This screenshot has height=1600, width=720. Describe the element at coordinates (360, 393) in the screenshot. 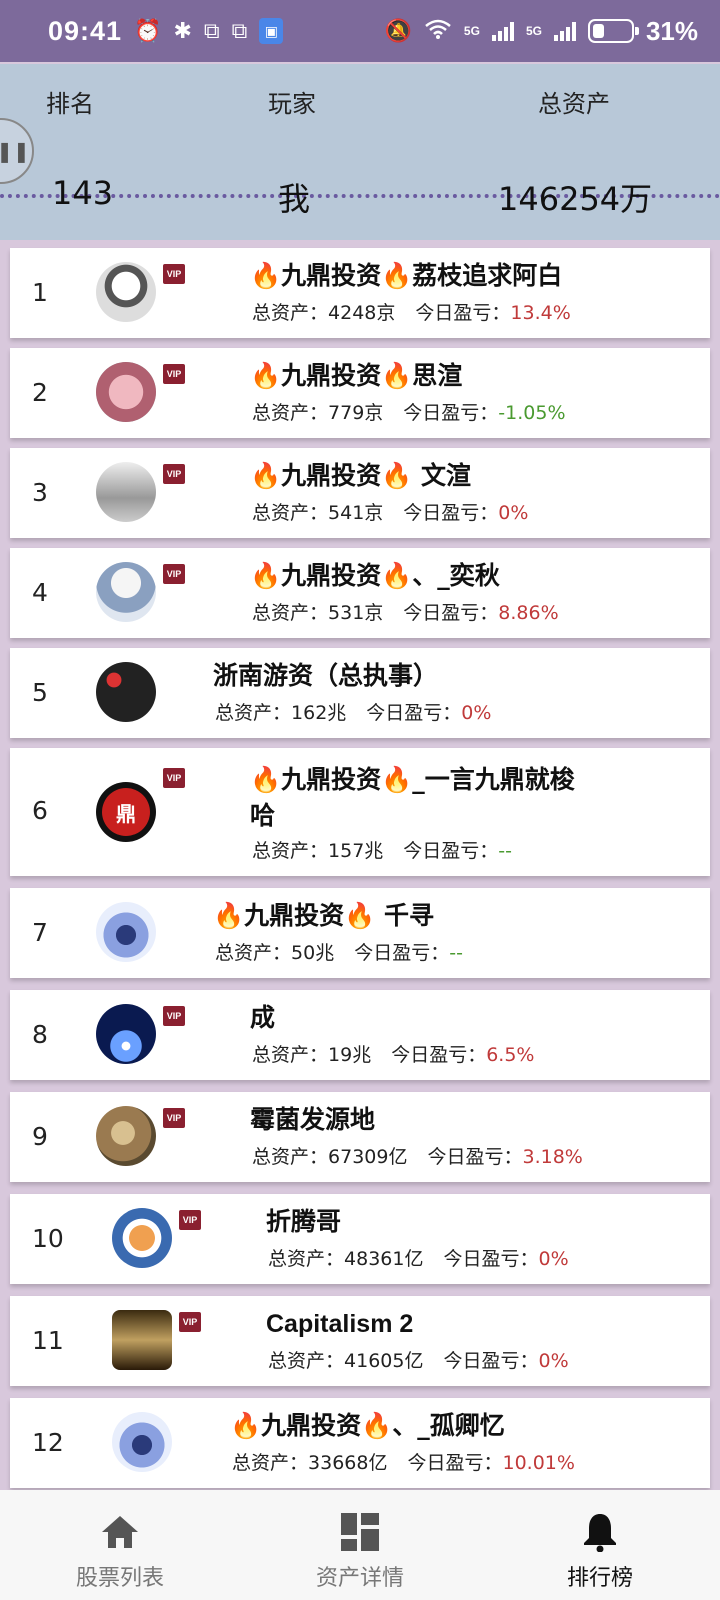

I see `leaderboard-row: 2 VIP 🔥九鼎投资🔥思渲 总资产：779京 今日盈亏：-1.05%` at that location.